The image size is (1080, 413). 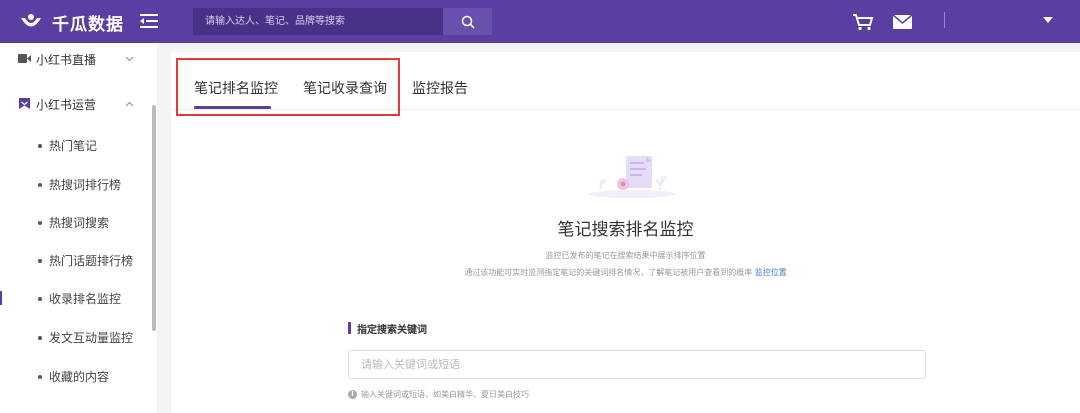 I want to click on chevron-down-icon, so click(x=129, y=59).